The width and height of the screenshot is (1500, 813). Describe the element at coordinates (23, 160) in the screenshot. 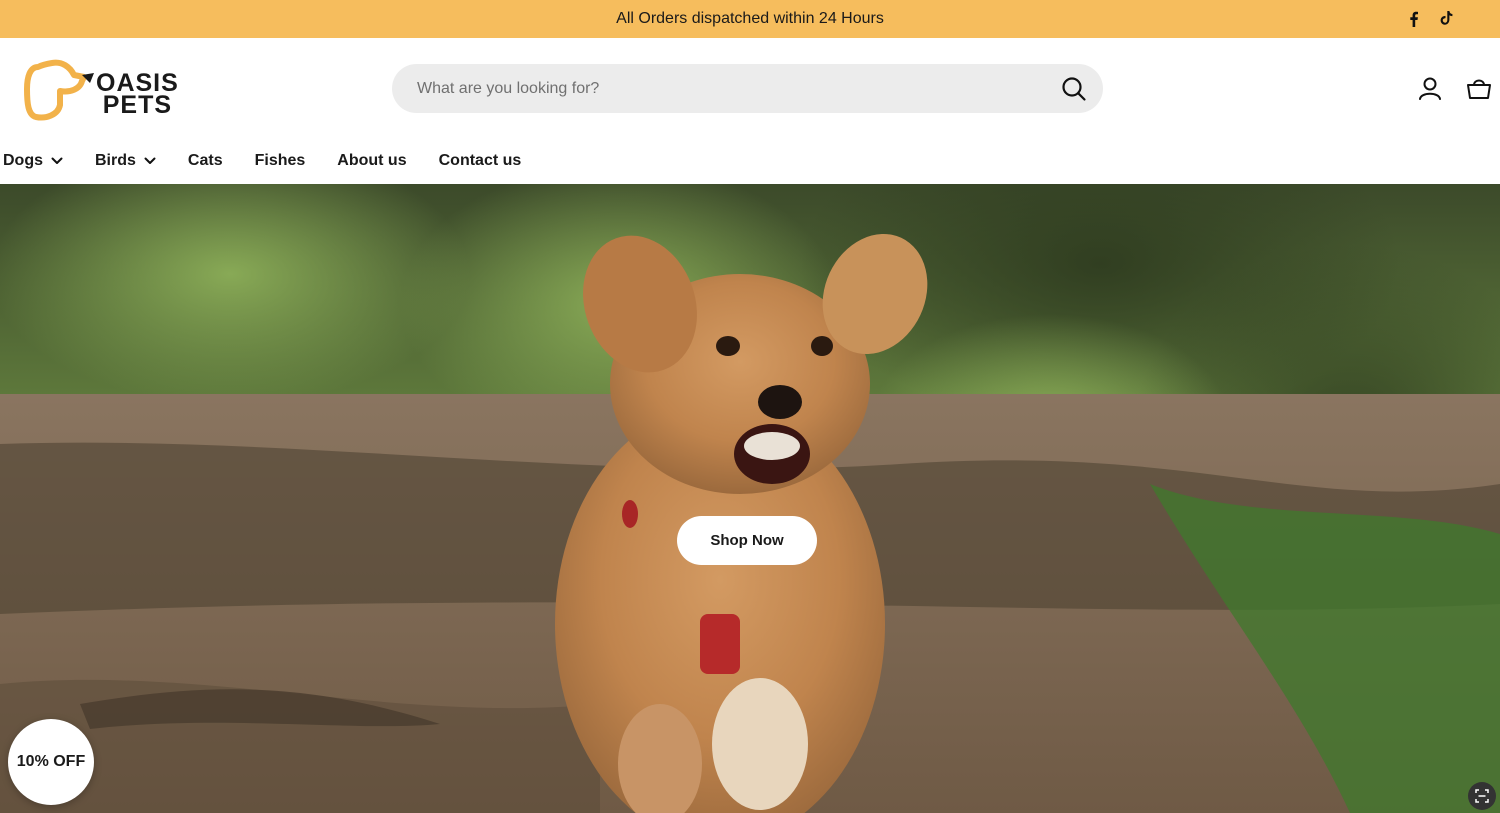

I see `nav-item-label: Dogs` at that location.